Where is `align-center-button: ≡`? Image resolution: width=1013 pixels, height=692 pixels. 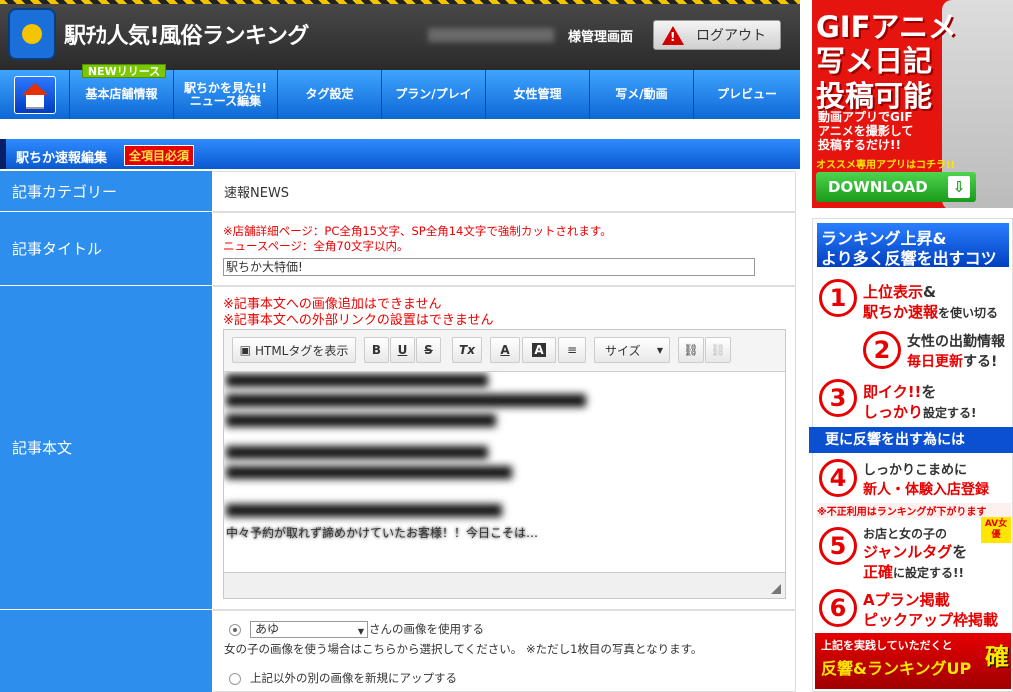 align-center-button: ≡ is located at coordinates (572, 350).